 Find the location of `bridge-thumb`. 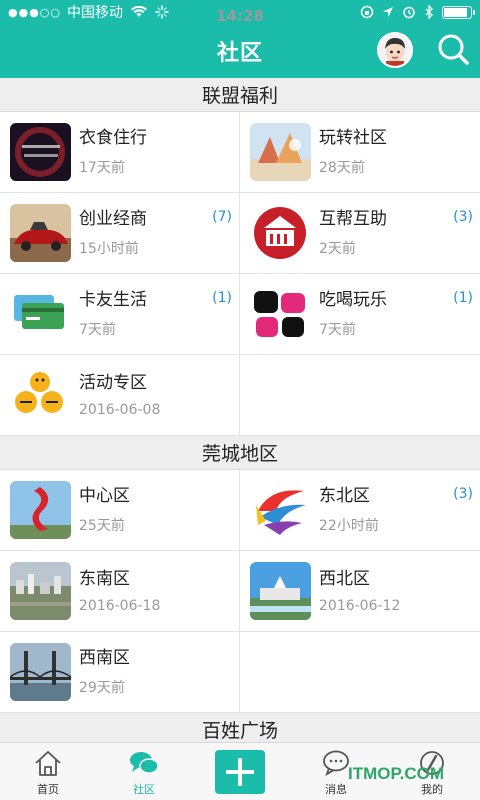

bridge-thumb is located at coordinates (40, 672).